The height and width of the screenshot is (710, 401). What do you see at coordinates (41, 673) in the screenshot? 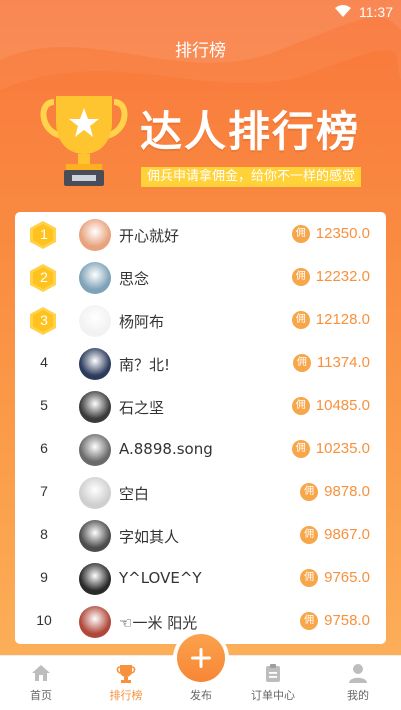
I see `home-icon` at bounding box center [41, 673].